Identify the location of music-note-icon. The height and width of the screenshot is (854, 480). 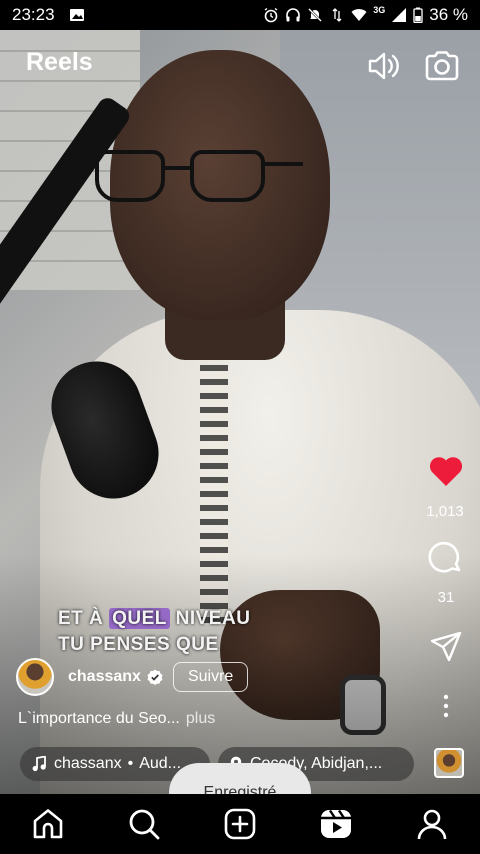
(39, 764).